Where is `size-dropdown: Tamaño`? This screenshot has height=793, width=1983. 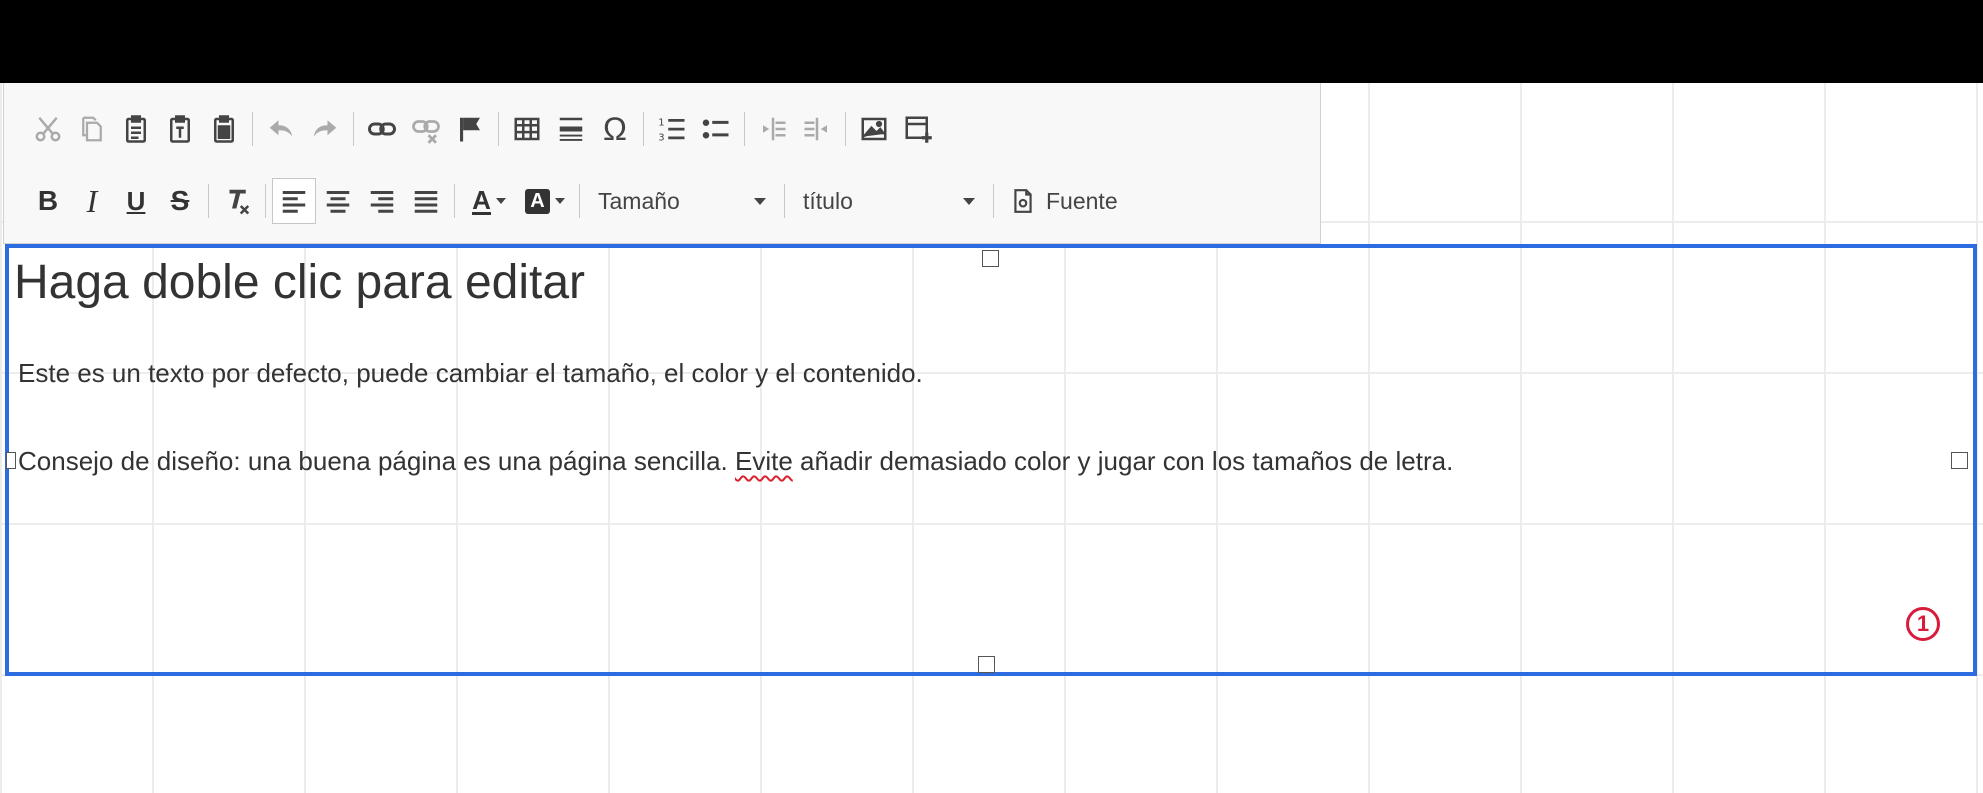 size-dropdown: Tamaño is located at coordinates (682, 201).